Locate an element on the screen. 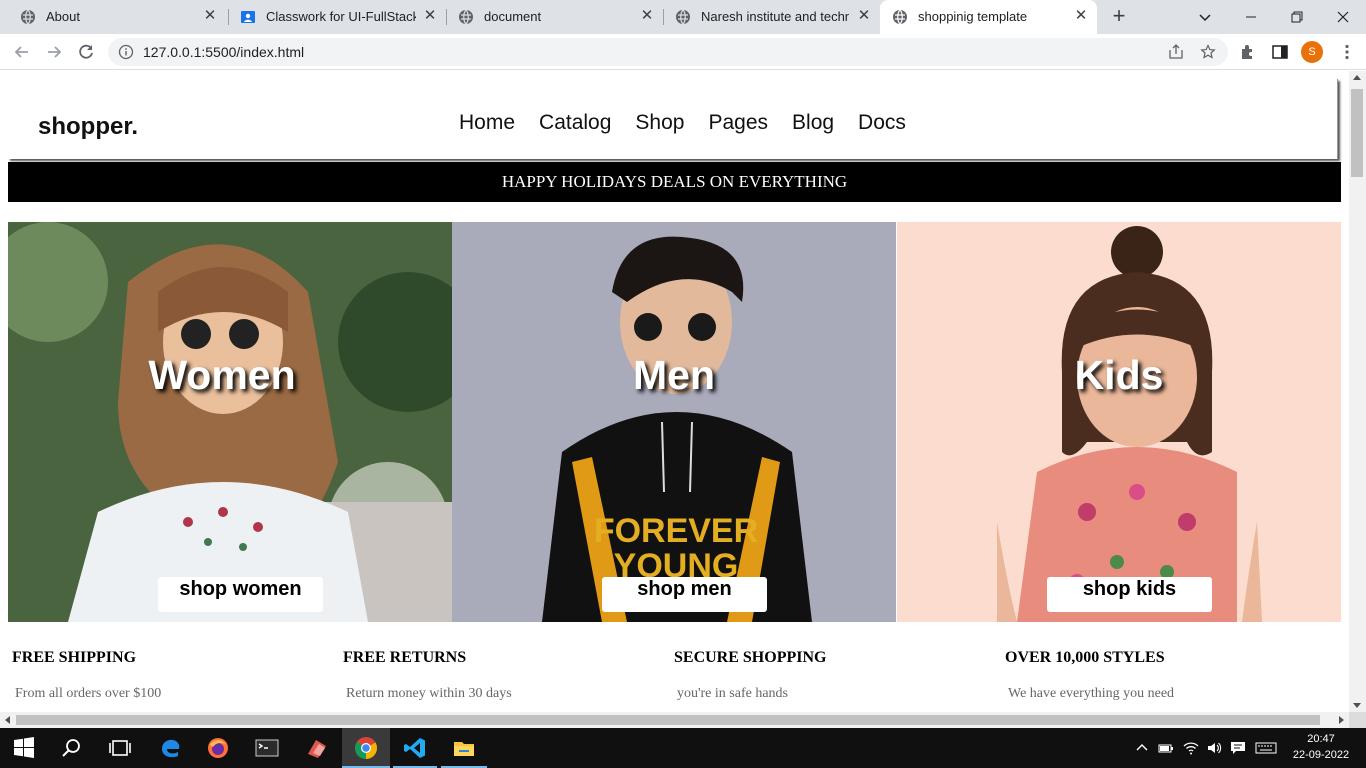  scroll-right-icon is located at coordinates (1341, 720).